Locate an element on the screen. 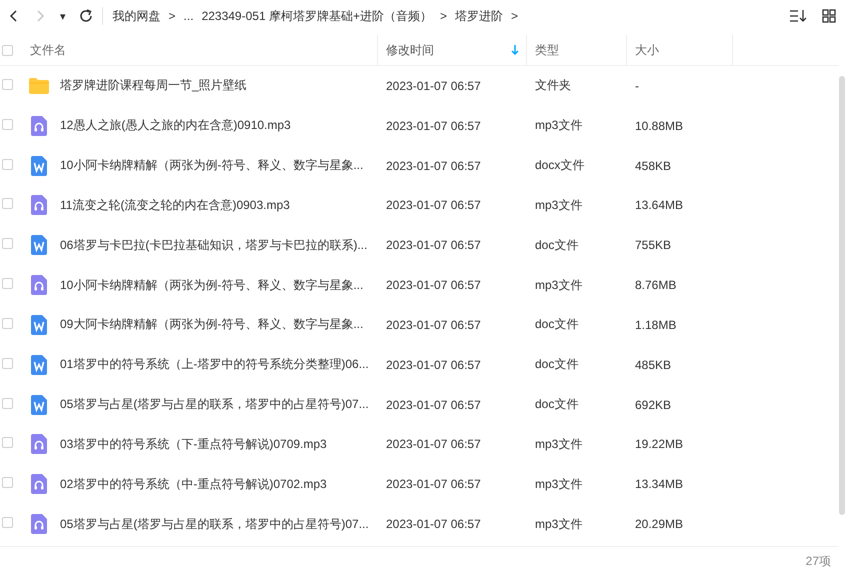 Image resolution: width=847 pixels, height=575 pixels. file-size: 13.34MB is located at coordinates (659, 484).